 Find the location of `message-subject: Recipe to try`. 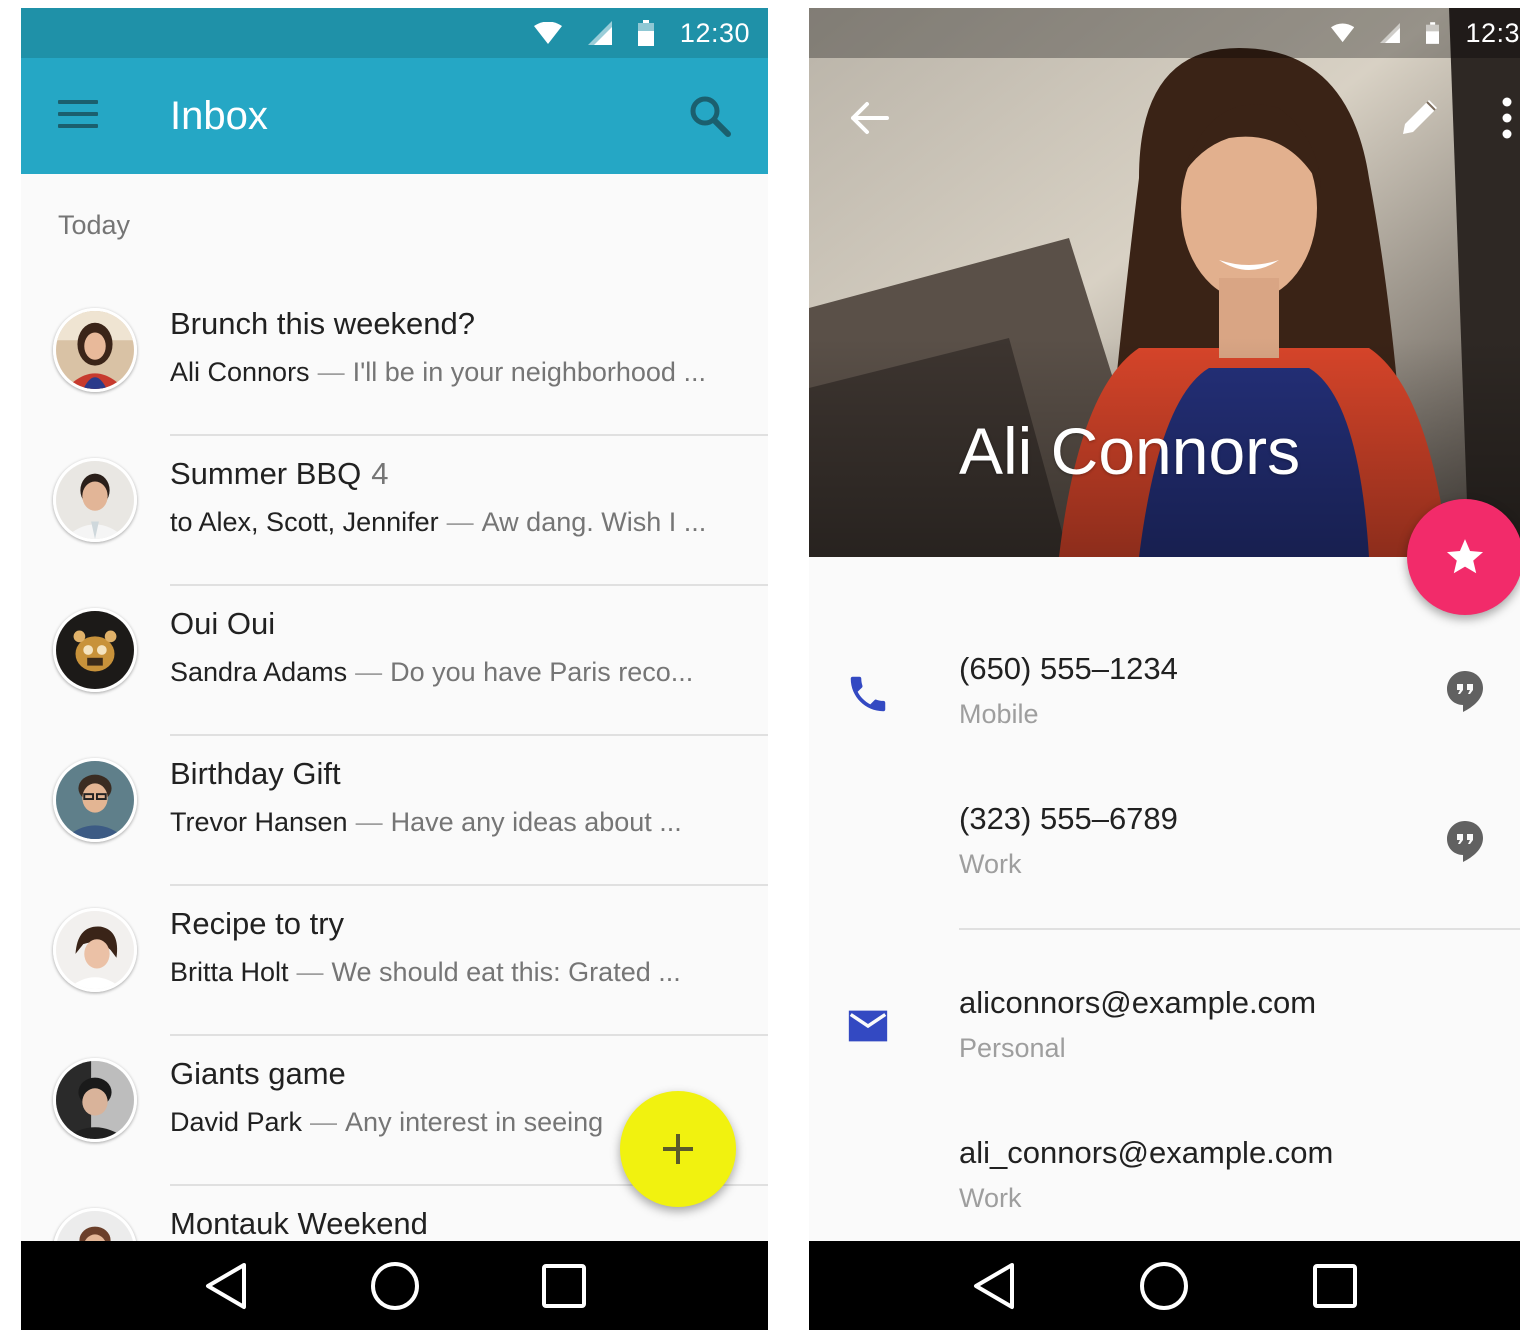

message-subject: Recipe to try is located at coordinates (257, 923).